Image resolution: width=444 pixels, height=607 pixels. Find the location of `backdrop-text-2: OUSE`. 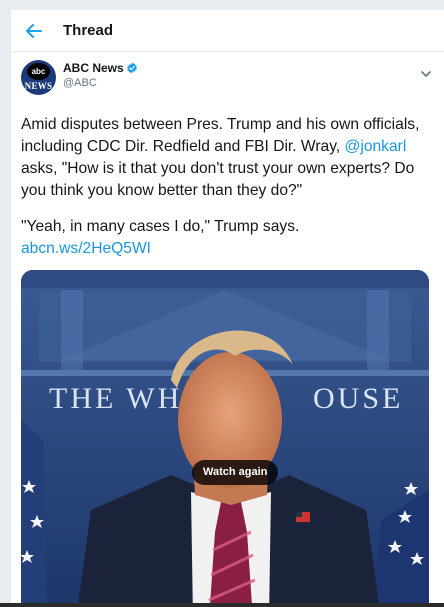

backdrop-text-2: OUSE is located at coordinates (358, 398).